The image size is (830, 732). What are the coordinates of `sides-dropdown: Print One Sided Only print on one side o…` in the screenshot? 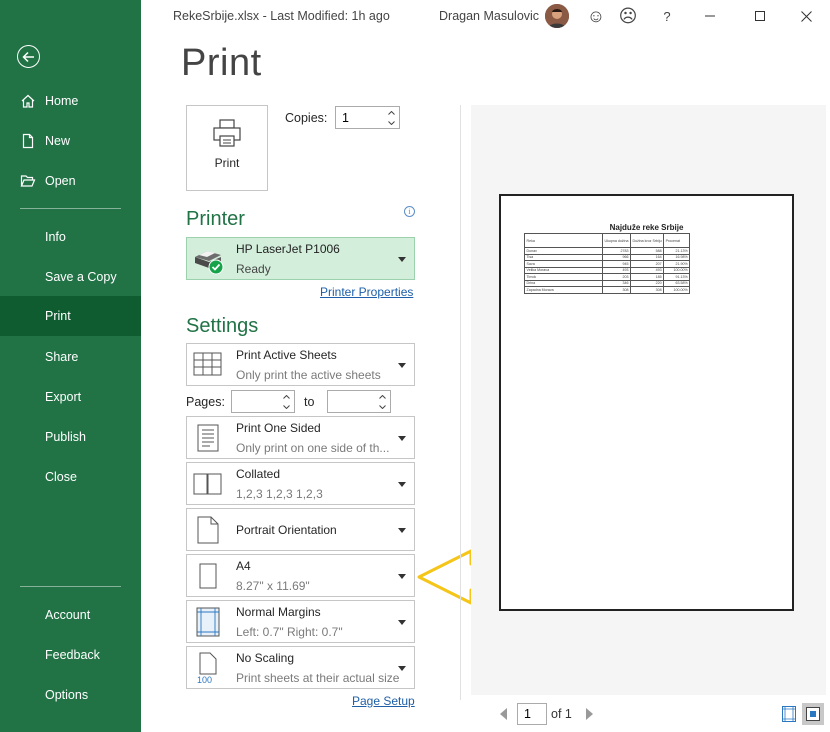 It's located at (300, 437).